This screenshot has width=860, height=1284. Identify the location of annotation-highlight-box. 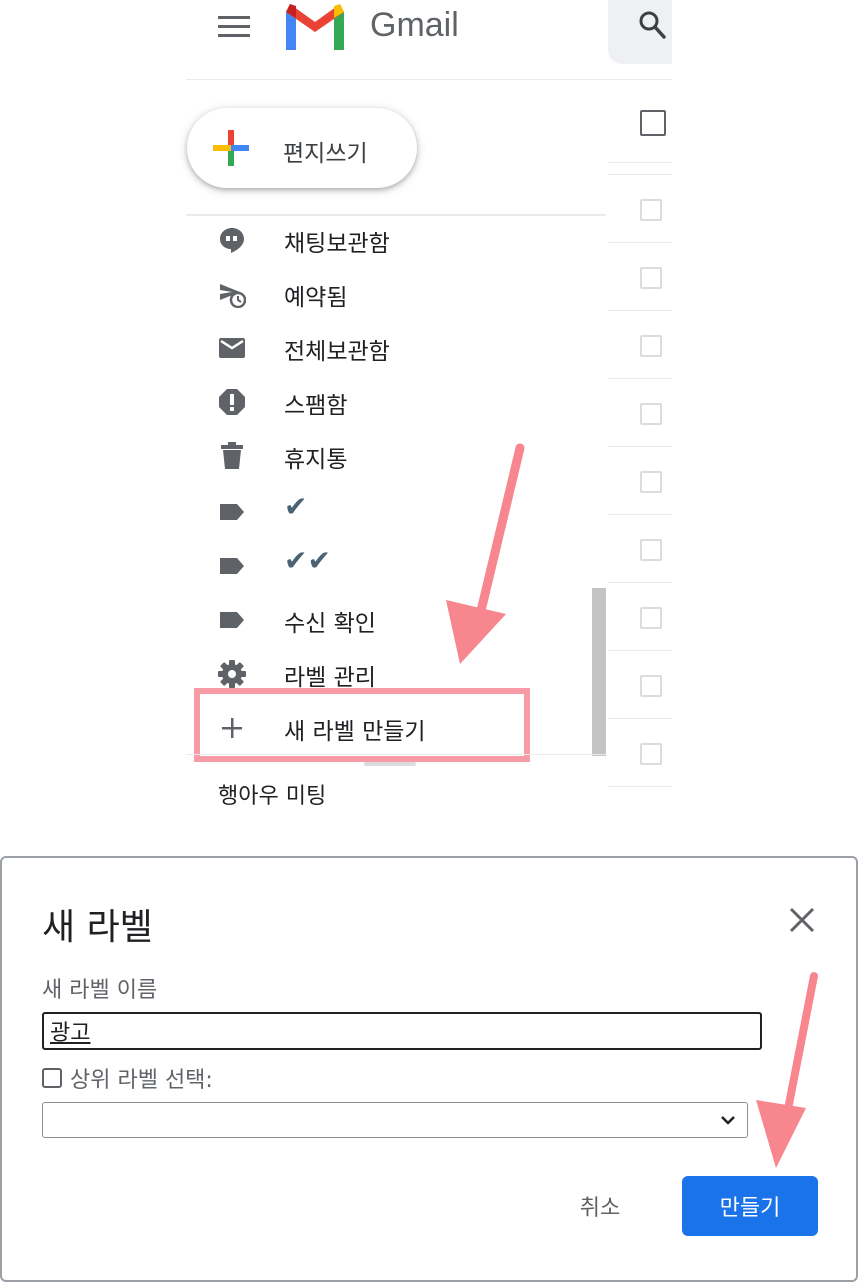
(362, 725).